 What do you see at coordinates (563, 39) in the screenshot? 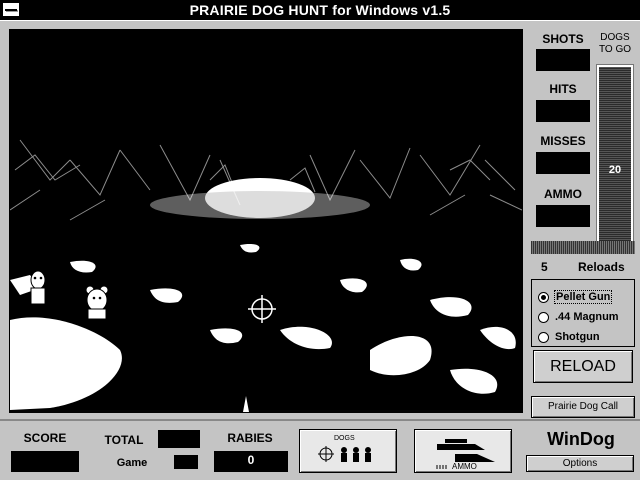
I see `shots-label: SHOTS` at bounding box center [563, 39].